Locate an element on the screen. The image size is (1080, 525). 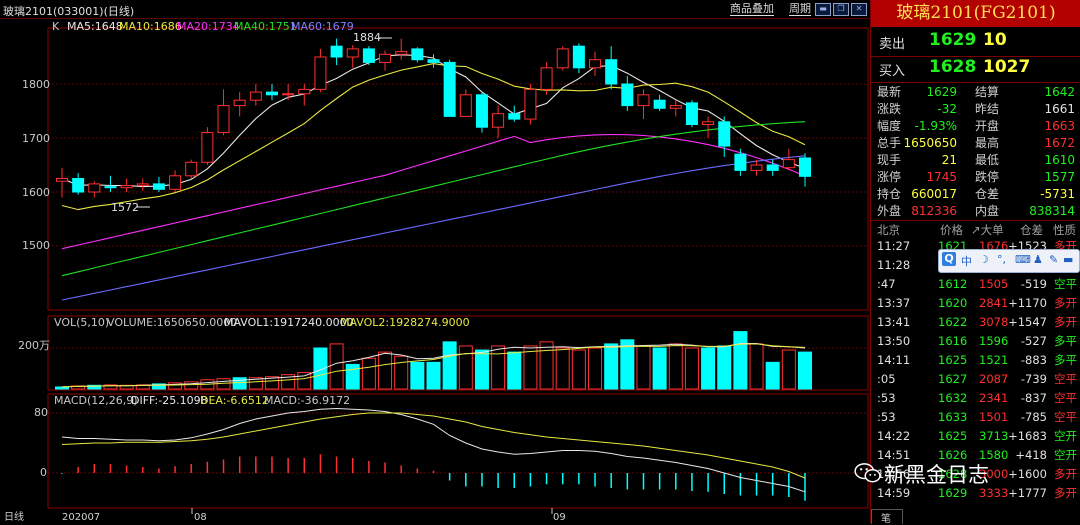
stat-key: 跌停 is located at coordinates (987, 177).